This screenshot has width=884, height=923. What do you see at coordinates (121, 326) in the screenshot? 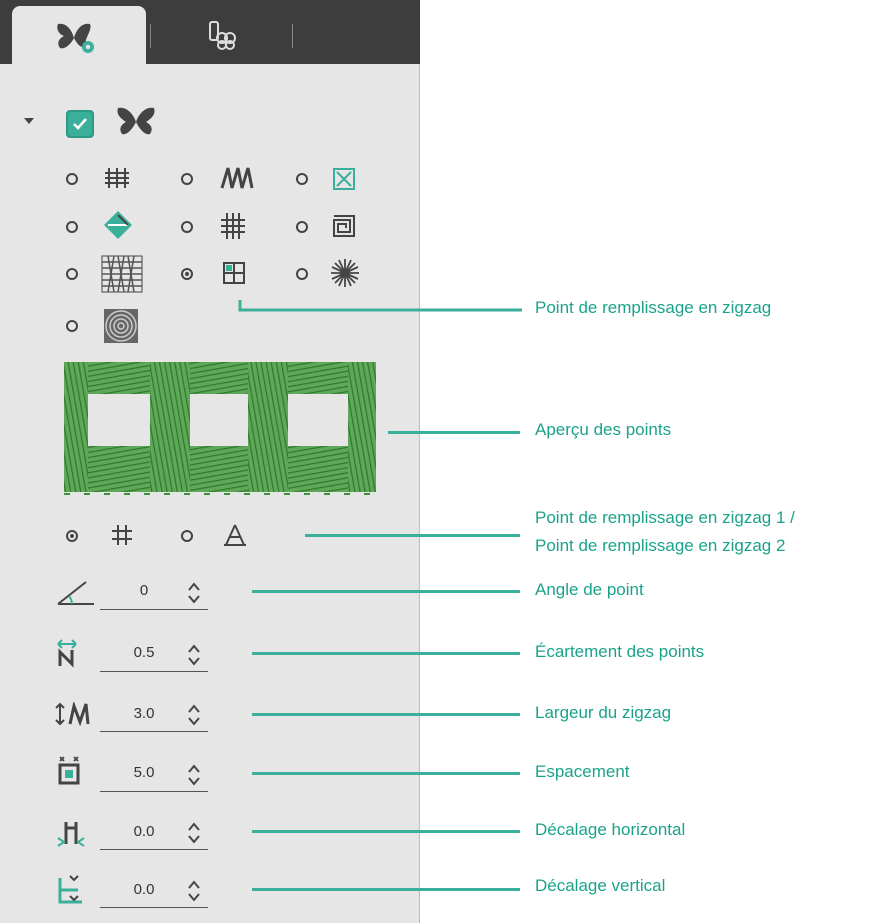
I see `concentric-circles-icon` at bounding box center [121, 326].